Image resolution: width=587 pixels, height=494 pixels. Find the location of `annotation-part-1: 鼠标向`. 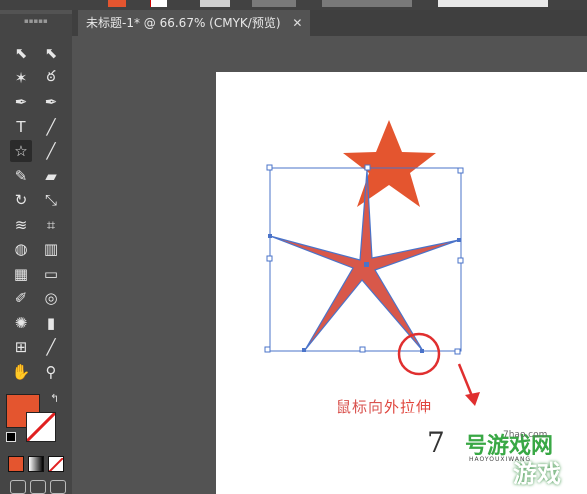

annotation-part-1: 鼠标向 is located at coordinates (360, 407).